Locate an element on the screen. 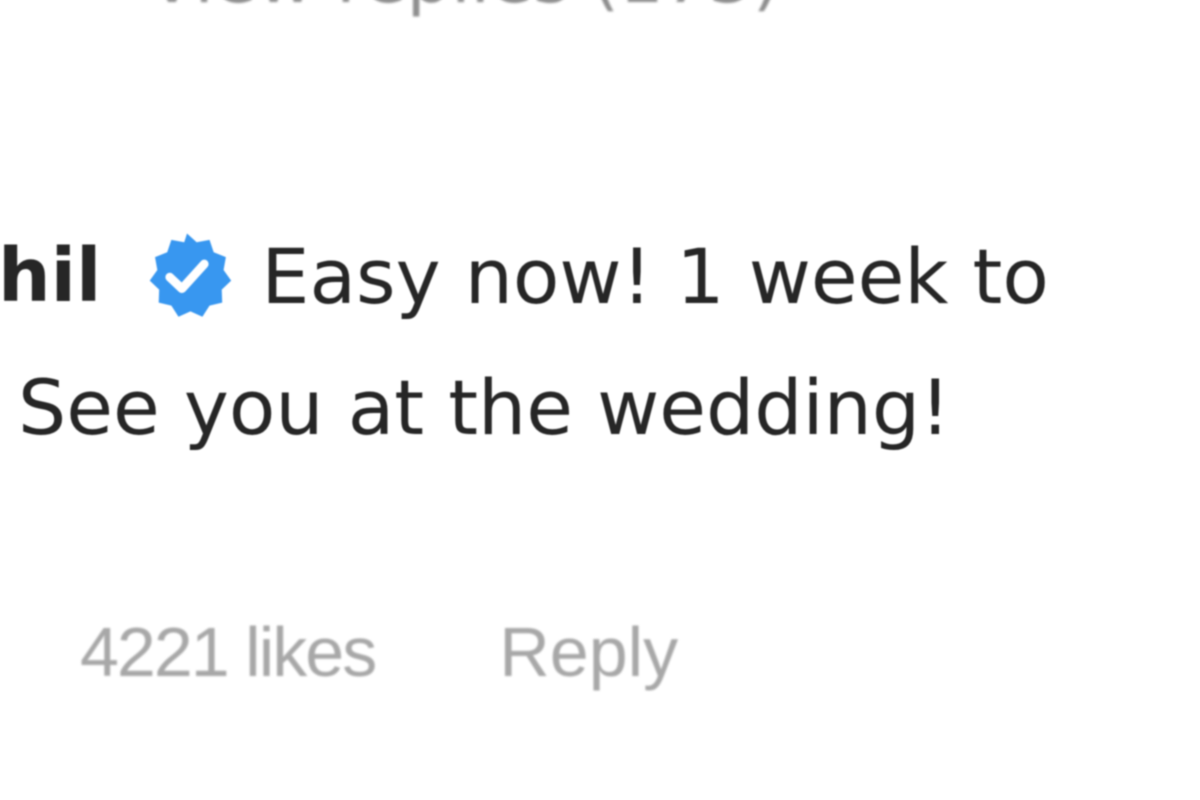  comment-meta: 4221 likes Reply is located at coordinates (379, 652).